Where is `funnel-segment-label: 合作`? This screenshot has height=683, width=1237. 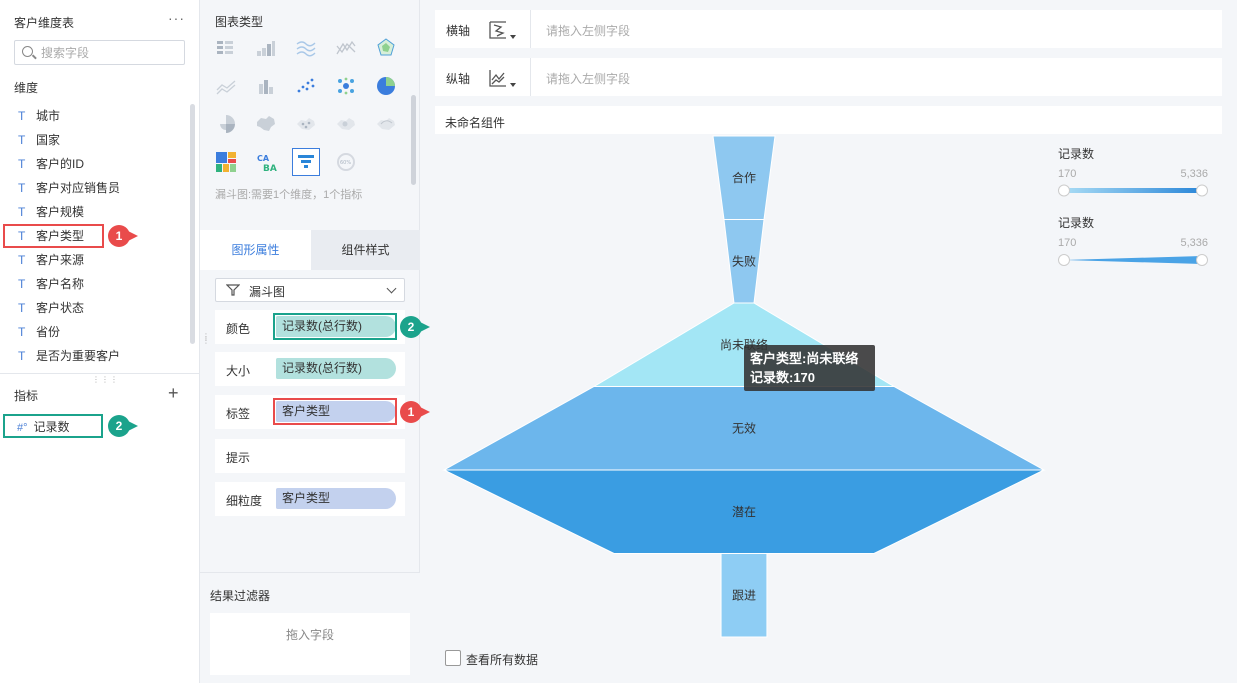
funnel-segment-label: 合作 is located at coordinates (744, 177).